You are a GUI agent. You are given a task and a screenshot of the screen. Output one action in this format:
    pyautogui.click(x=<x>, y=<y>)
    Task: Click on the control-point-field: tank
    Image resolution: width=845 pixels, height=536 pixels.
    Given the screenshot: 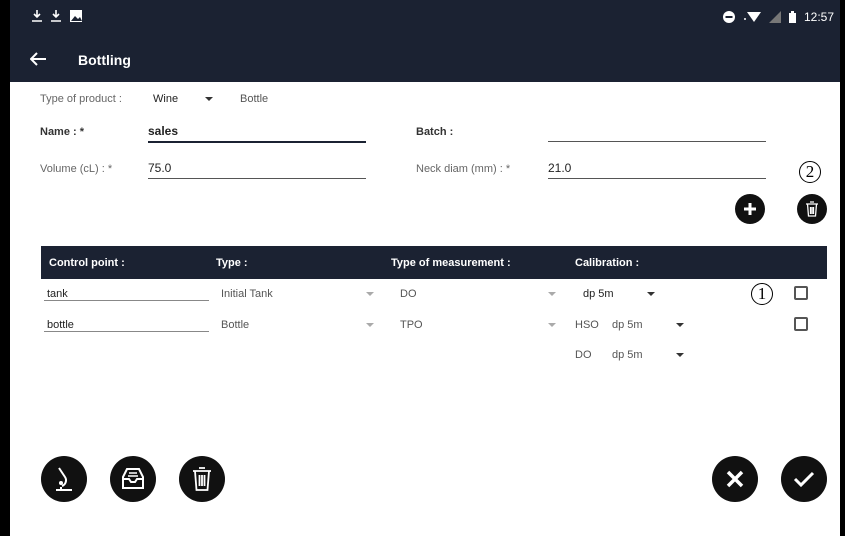 What is the action you would take?
    pyautogui.click(x=57, y=294)
    